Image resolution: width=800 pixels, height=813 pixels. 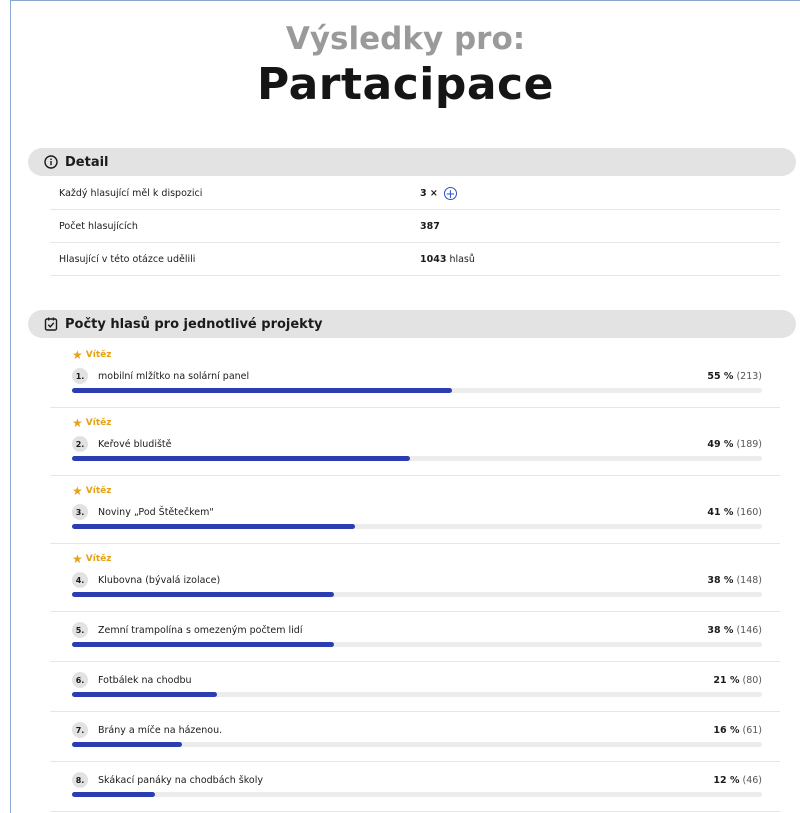 I want to click on detail-section-header: Detail, so click(x=412, y=162).